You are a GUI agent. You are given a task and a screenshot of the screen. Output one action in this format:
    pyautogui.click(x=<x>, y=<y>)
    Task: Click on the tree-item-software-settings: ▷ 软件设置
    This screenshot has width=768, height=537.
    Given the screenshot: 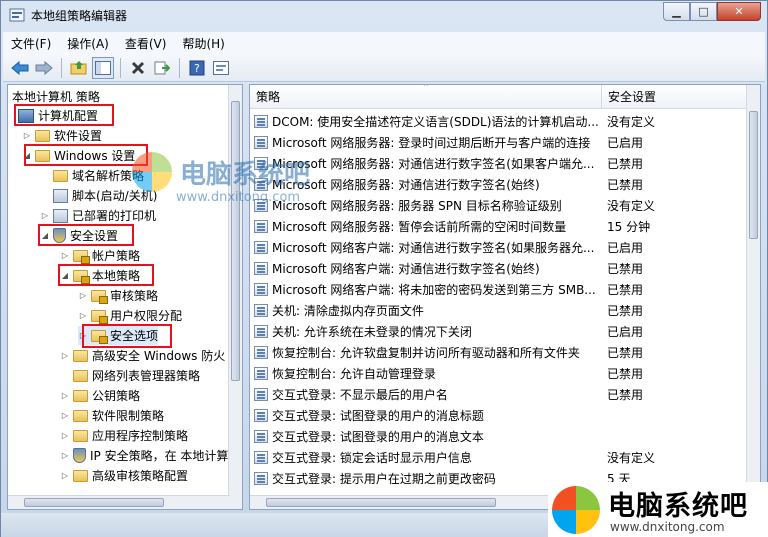 What is the action you would take?
    pyautogui.click(x=62, y=135)
    